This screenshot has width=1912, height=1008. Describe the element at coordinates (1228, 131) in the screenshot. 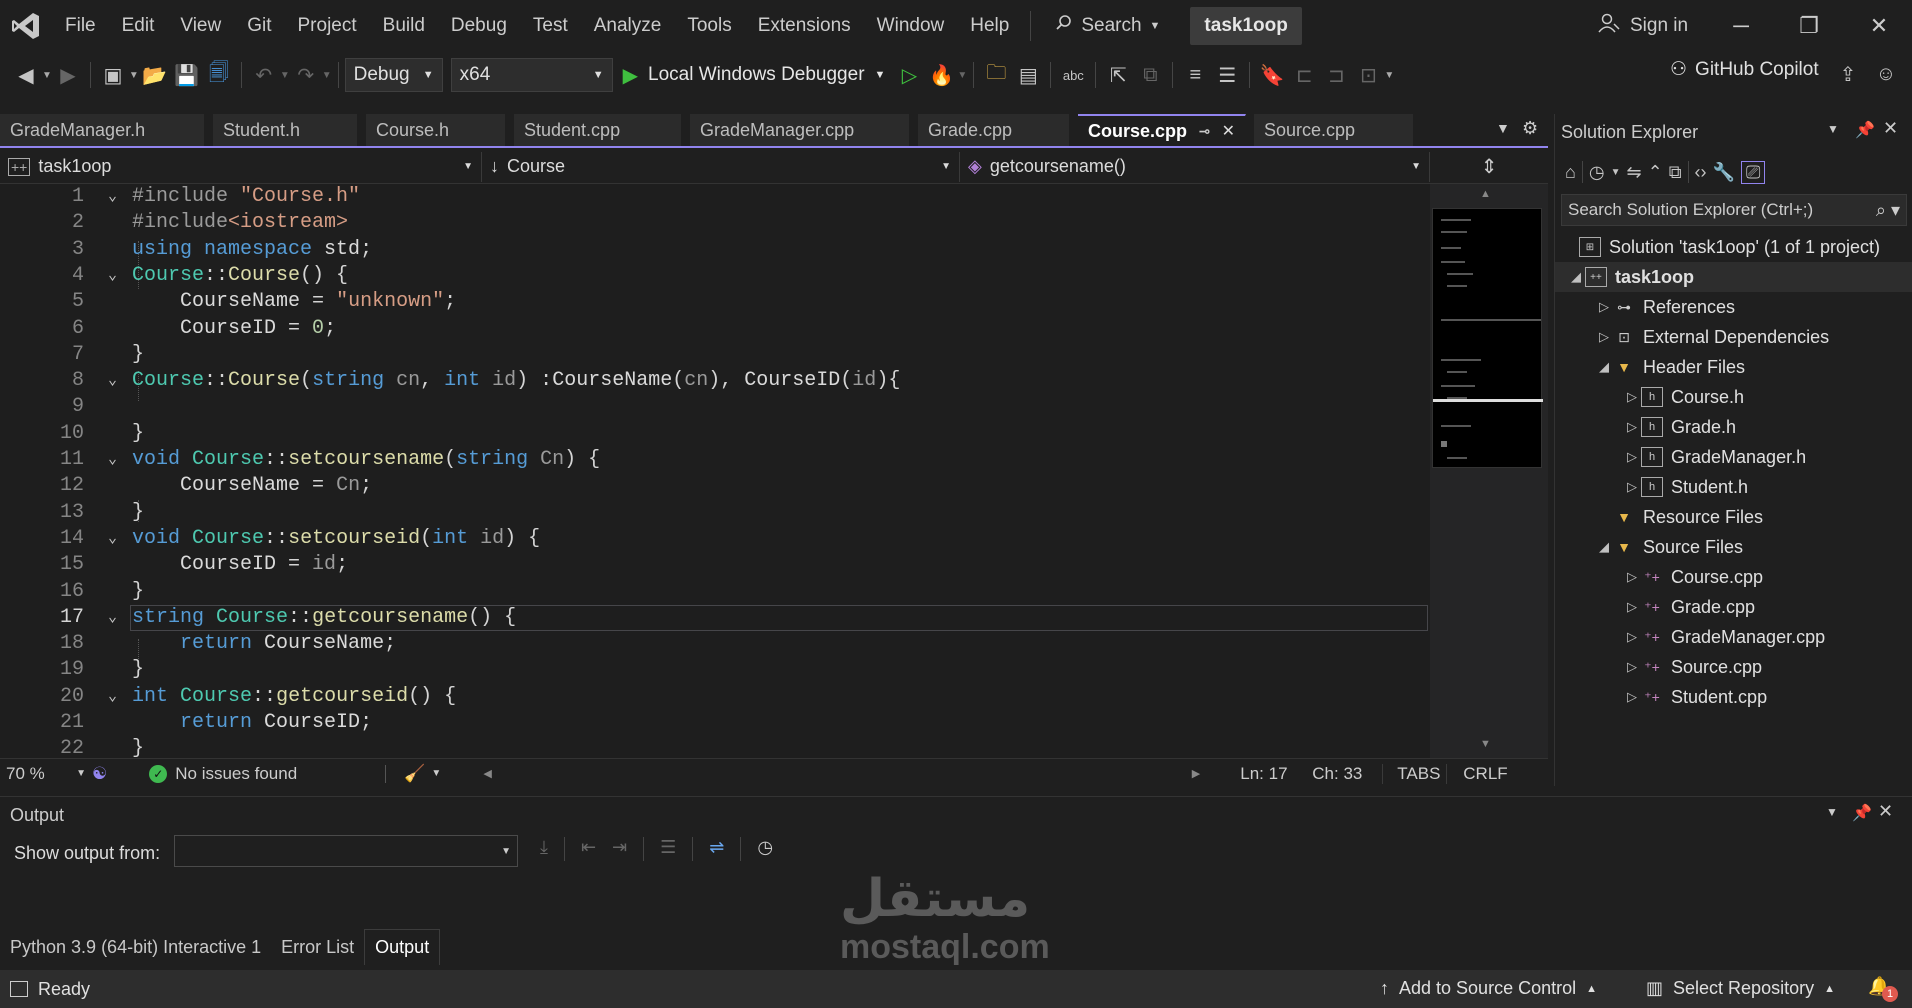

I see `close-tab-icon: ✕` at that location.